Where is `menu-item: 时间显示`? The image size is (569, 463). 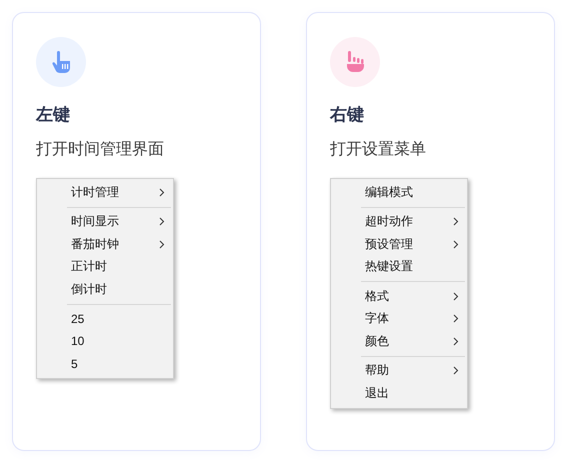
menu-item: 时间显示 is located at coordinates (105, 221).